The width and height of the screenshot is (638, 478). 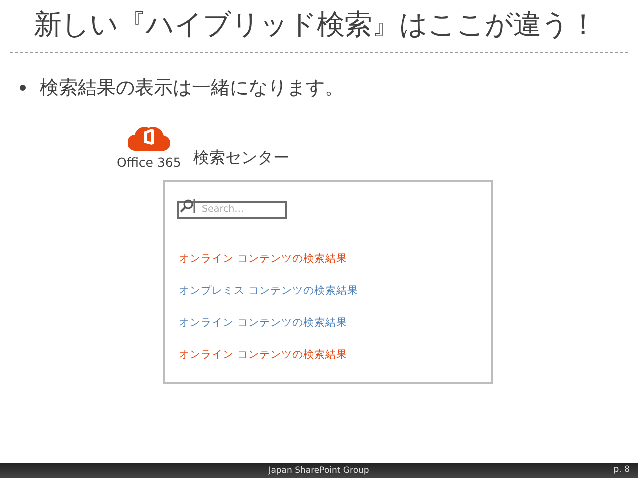 I want to click on search-center-title: 検索センター, so click(x=241, y=158).